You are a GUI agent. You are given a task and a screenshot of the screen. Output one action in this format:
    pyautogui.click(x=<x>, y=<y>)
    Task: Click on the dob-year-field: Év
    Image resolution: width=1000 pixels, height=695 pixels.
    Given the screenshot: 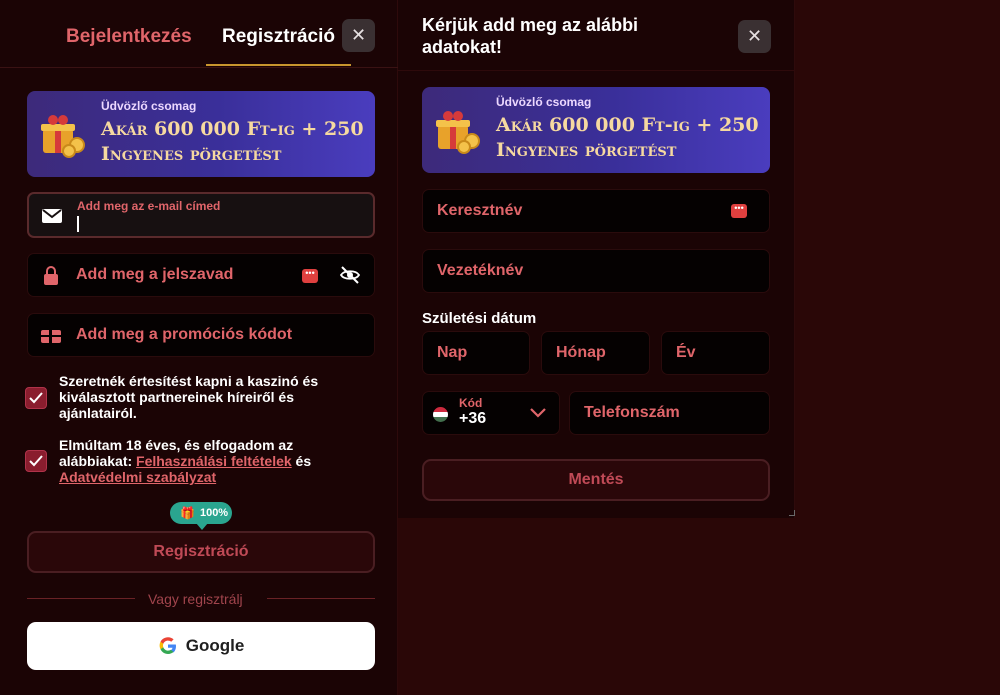 What is the action you would take?
    pyautogui.click(x=715, y=353)
    